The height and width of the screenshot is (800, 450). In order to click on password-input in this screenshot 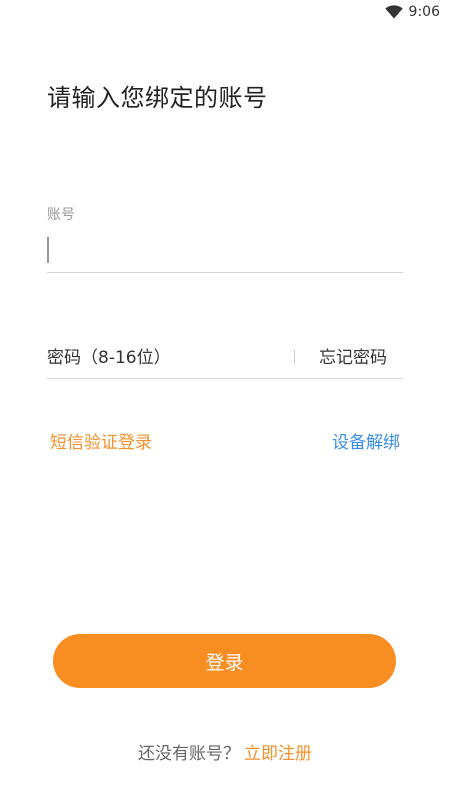, I will do `click(167, 358)`.